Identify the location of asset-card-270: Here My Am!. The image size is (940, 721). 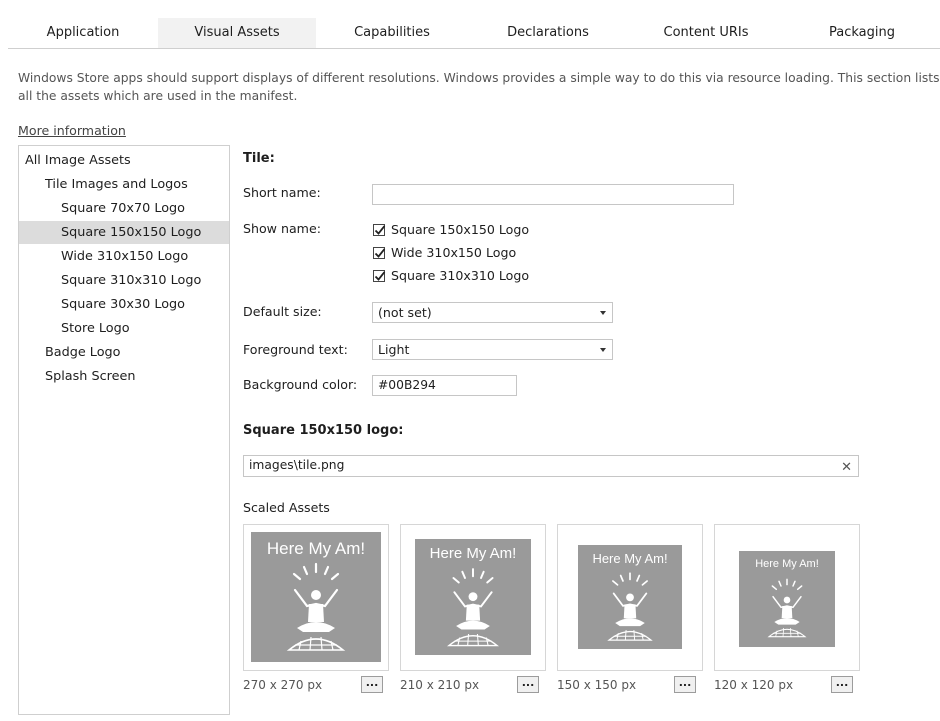
(316, 597).